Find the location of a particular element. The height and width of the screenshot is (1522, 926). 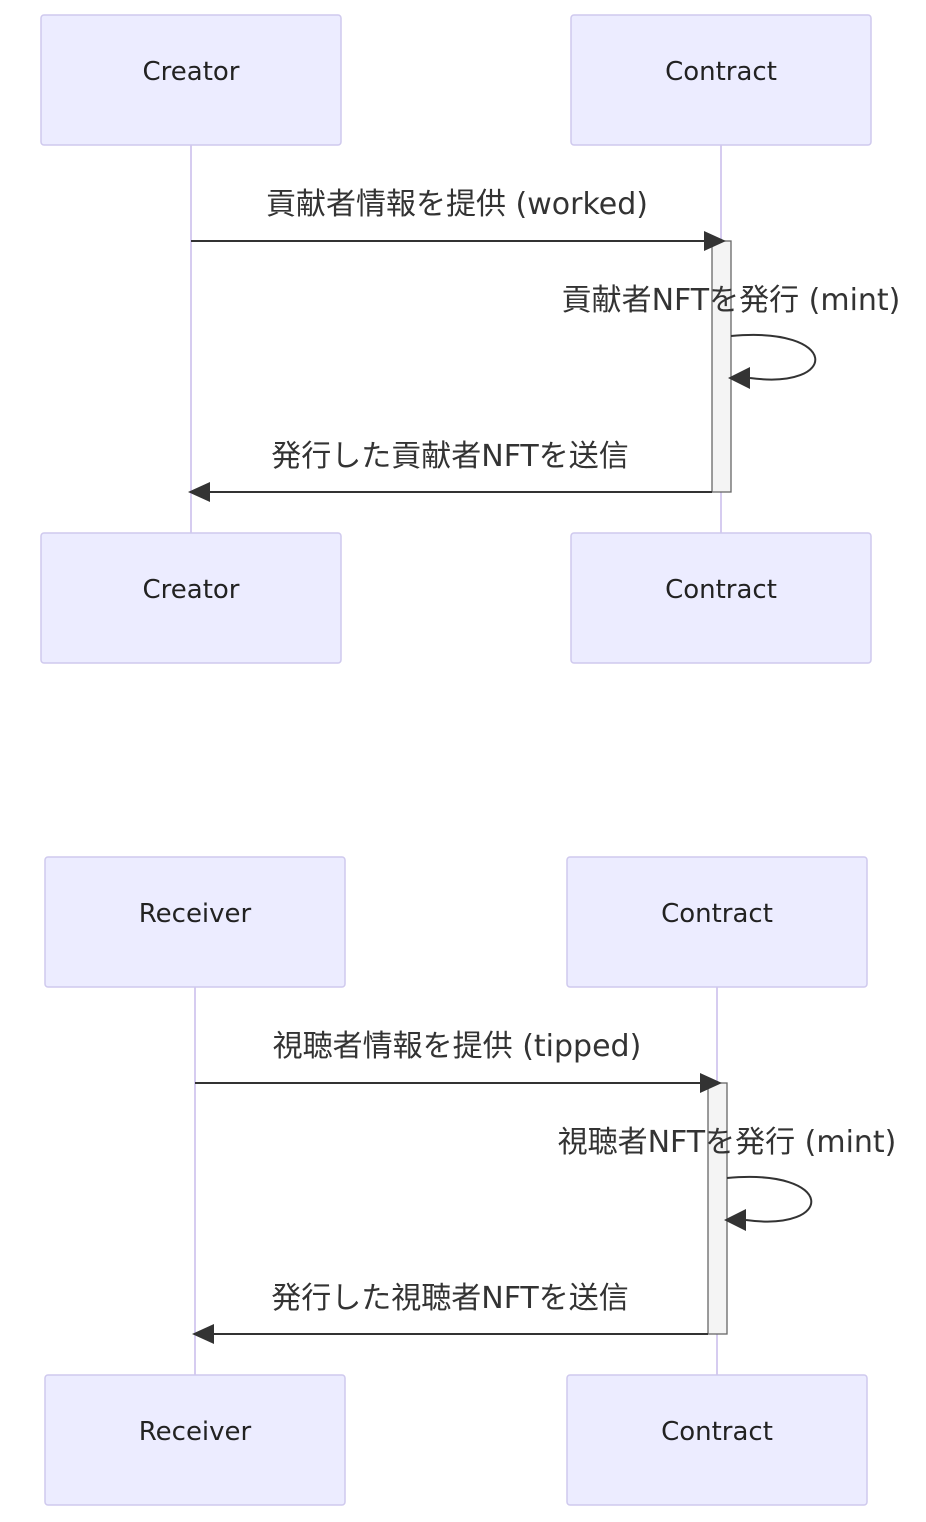

message-label: 視聴者情報を提供 (tipped) is located at coordinates (457, 1046).